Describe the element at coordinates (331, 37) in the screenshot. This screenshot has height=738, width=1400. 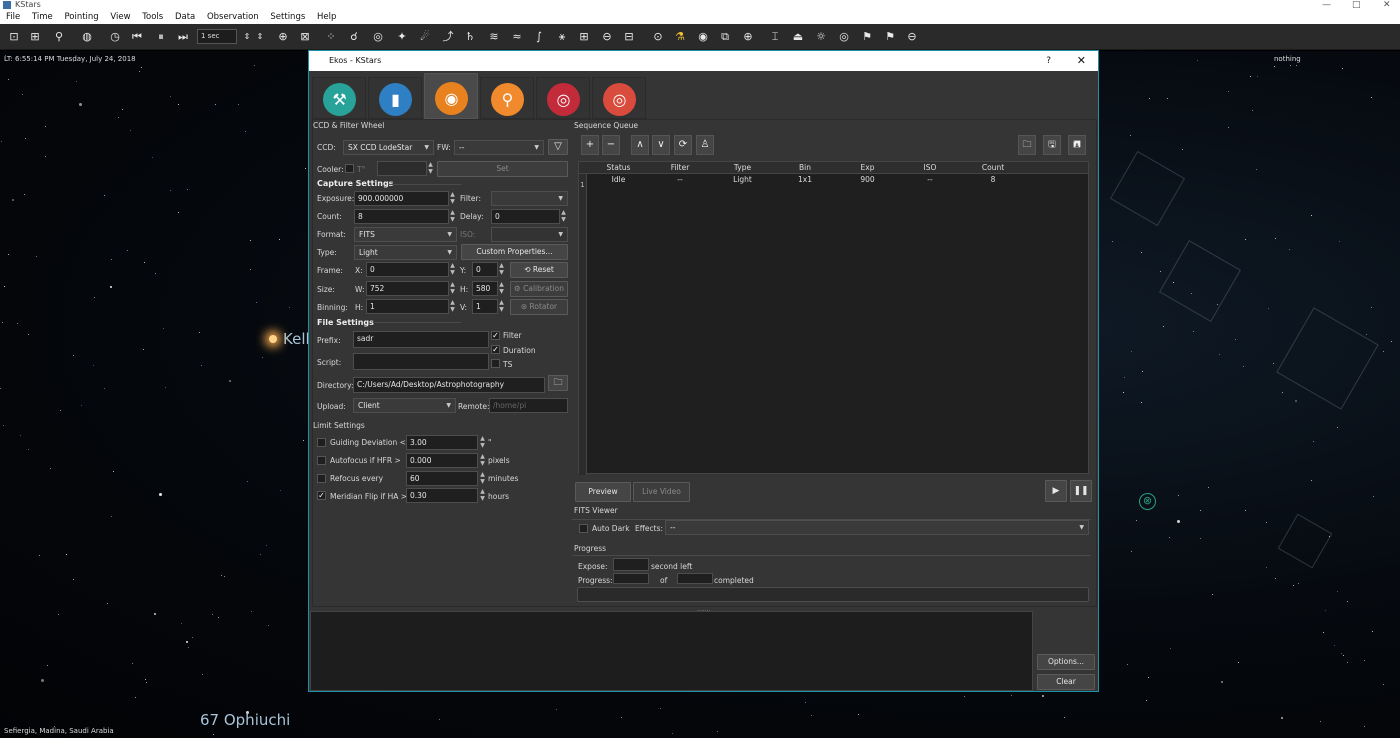
I see `stars-icon: ⁘` at that location.